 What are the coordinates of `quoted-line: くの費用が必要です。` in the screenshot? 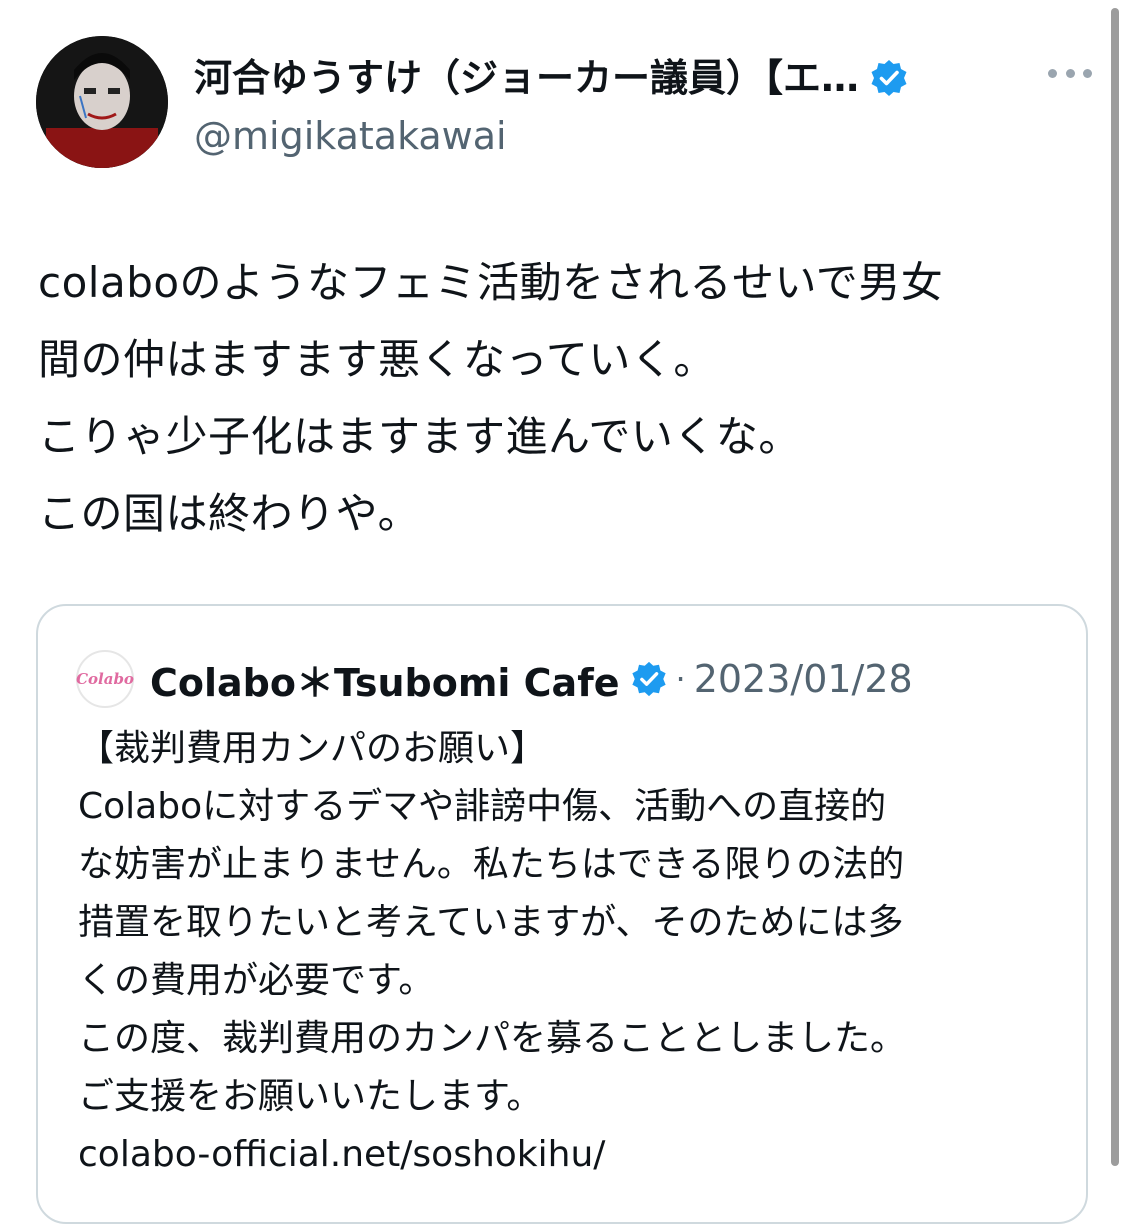 It's located at (256, 980).